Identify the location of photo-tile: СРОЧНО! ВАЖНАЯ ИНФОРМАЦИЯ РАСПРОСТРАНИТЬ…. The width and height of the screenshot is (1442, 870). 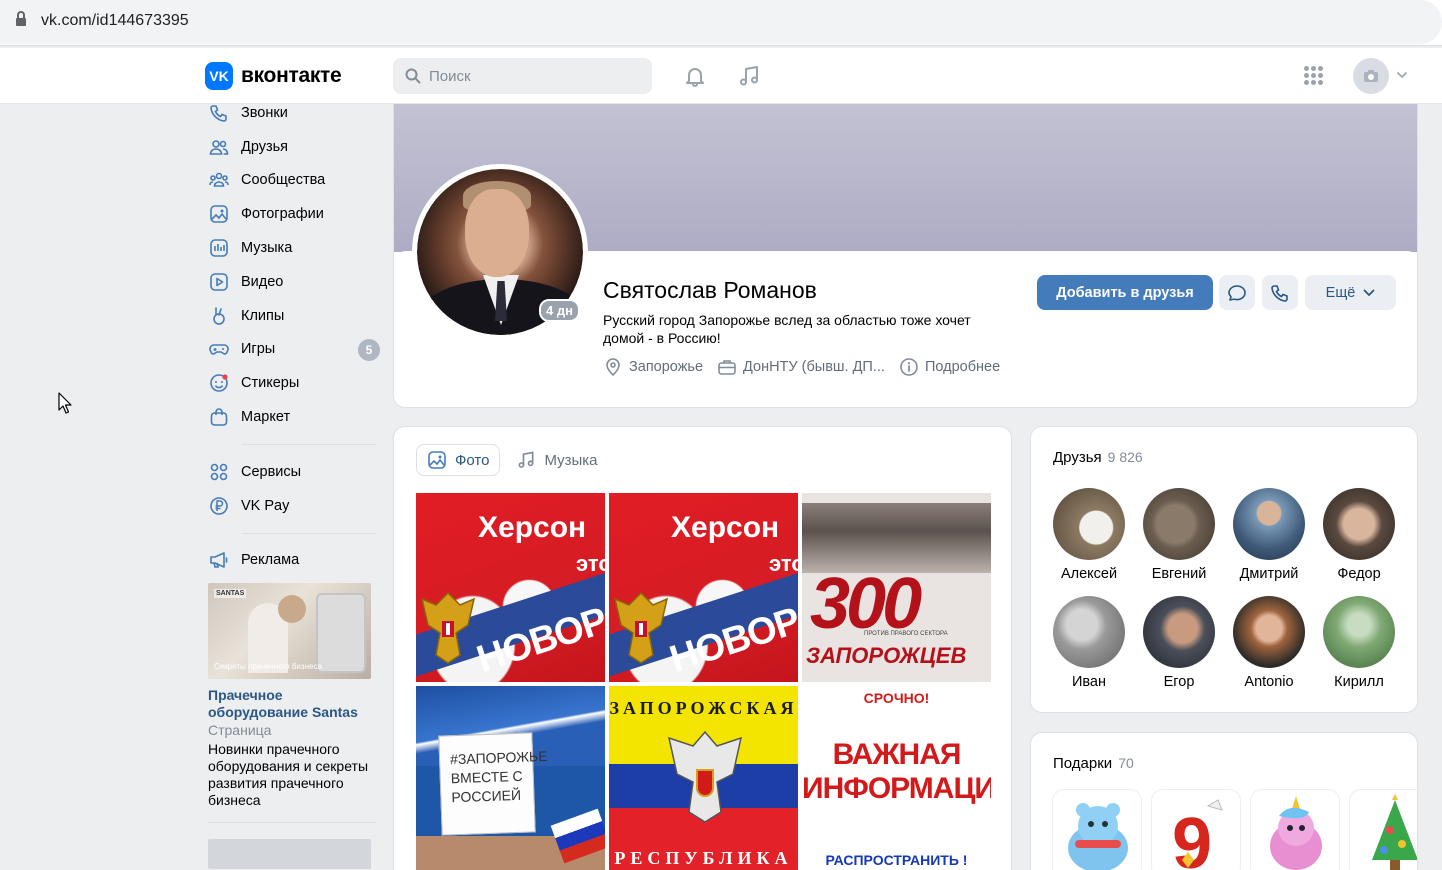
(896, 778).